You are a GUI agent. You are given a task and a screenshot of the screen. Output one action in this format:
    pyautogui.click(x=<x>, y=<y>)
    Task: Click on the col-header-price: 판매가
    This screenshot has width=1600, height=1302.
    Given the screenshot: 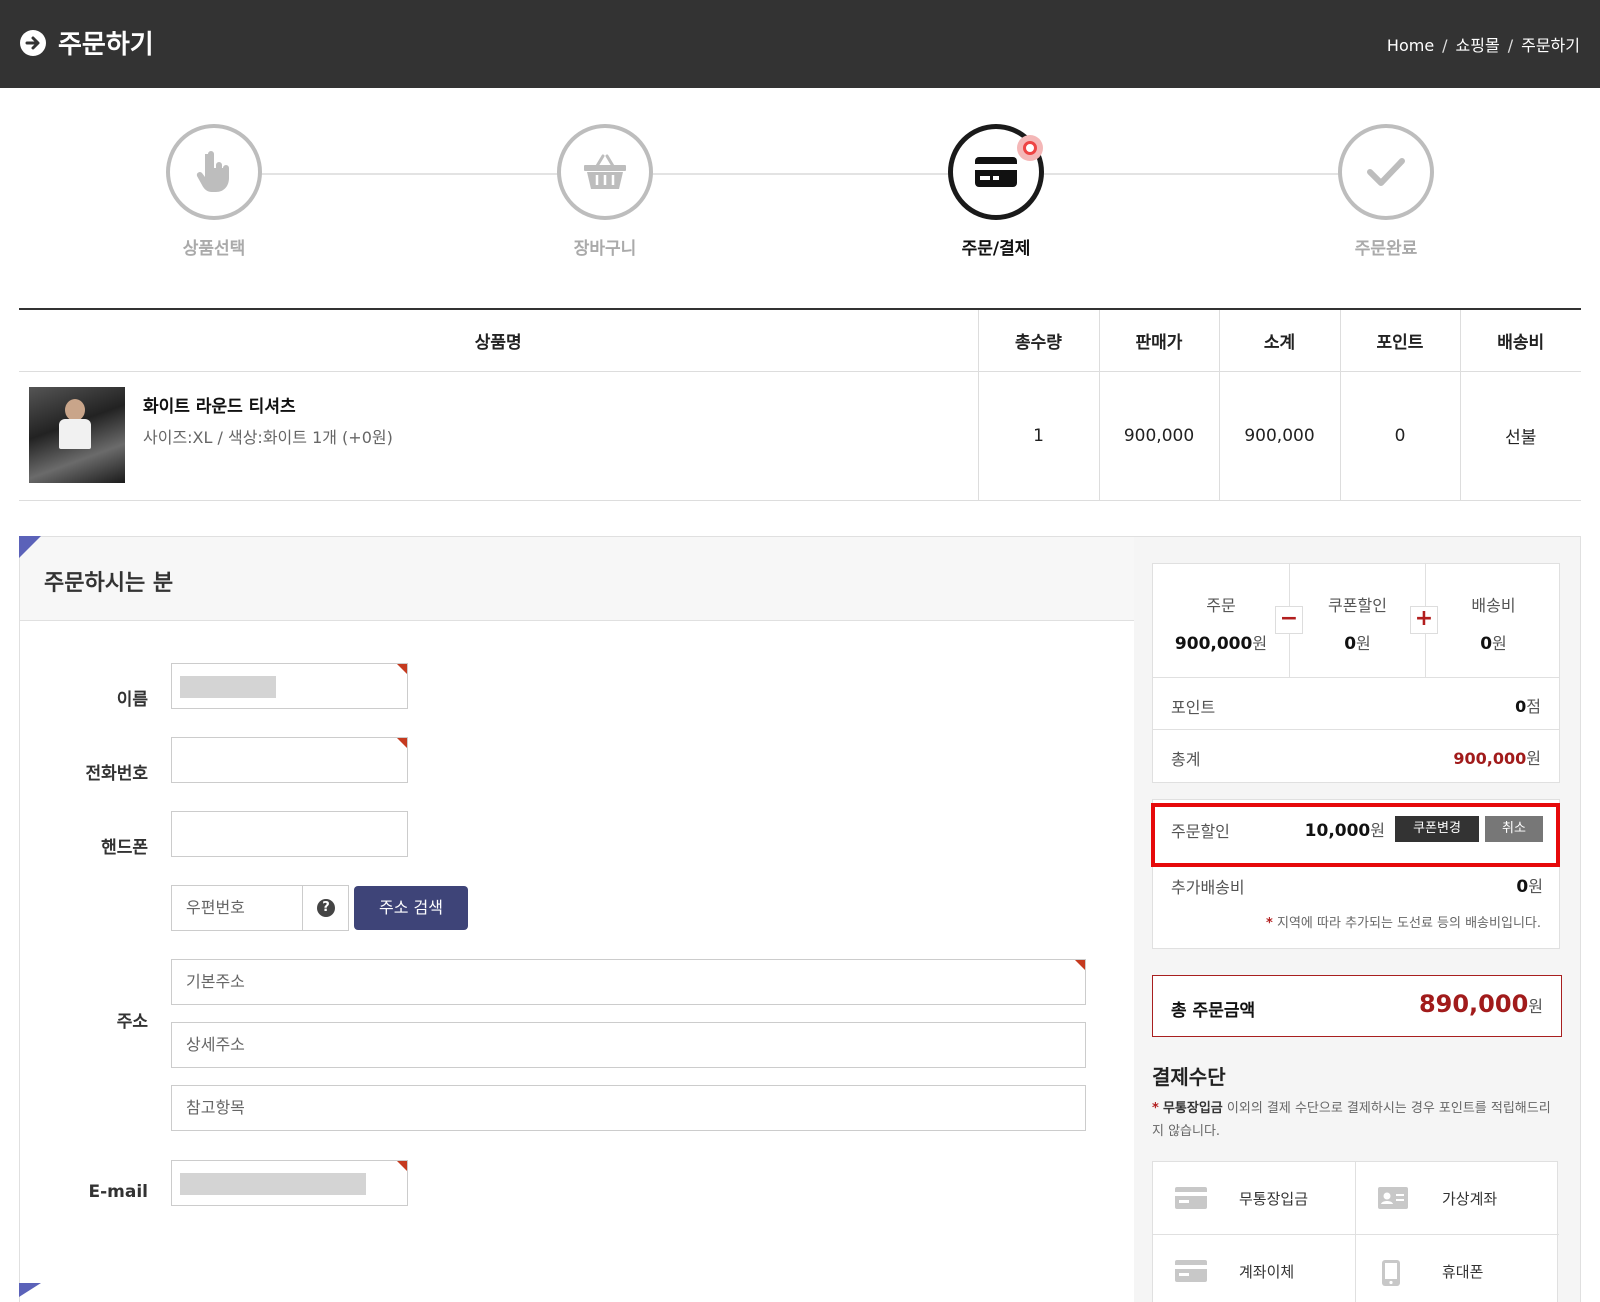 What is the action you would take?
    pyautogui.click(x=1158, y=340)
    